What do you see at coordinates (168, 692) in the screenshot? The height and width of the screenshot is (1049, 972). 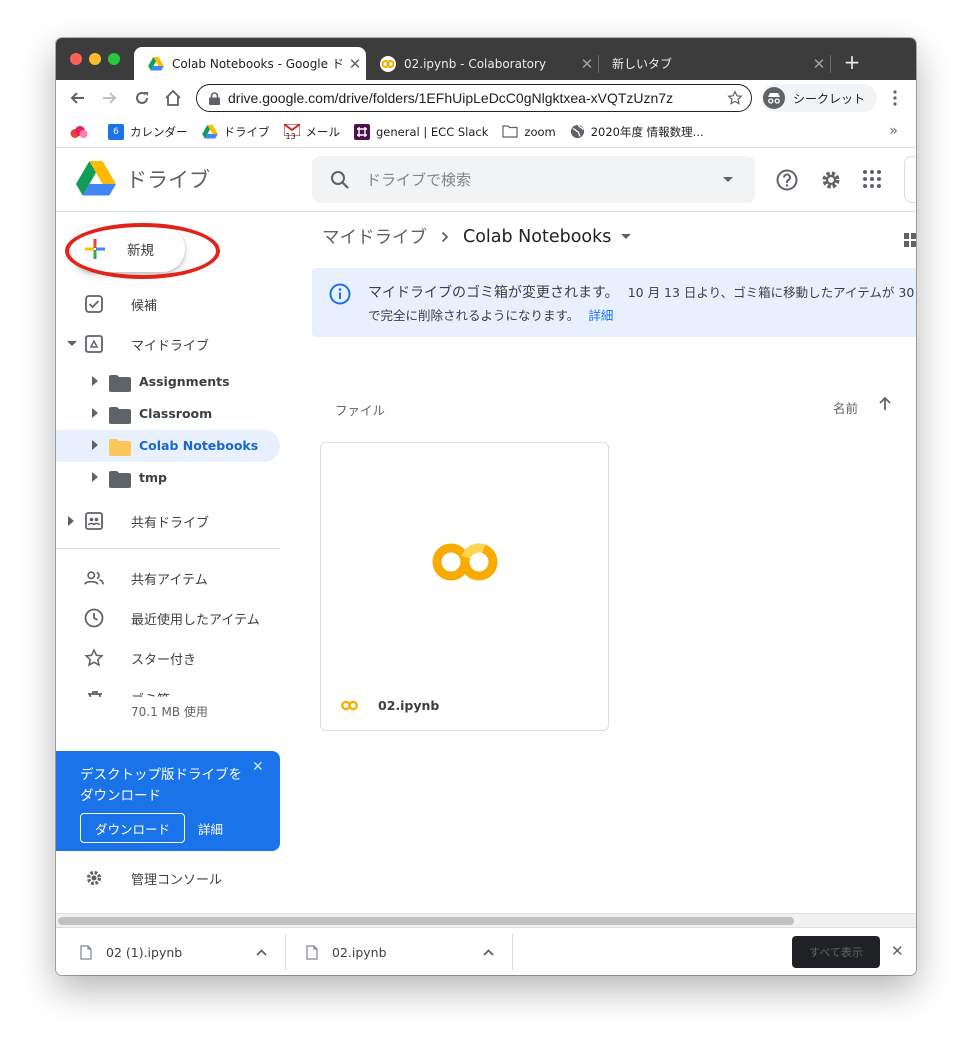 I see `nav-trash: ゴミ箱` at bounding box center [168, 692].